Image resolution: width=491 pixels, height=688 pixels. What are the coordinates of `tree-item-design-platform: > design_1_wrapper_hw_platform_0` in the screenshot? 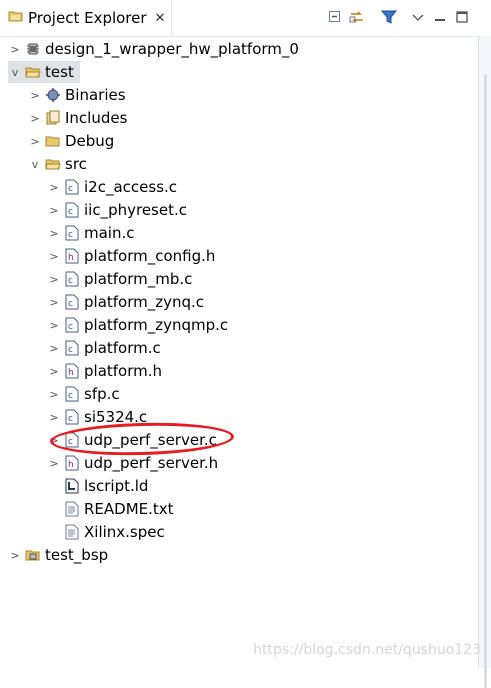 It's located at (156, 49).